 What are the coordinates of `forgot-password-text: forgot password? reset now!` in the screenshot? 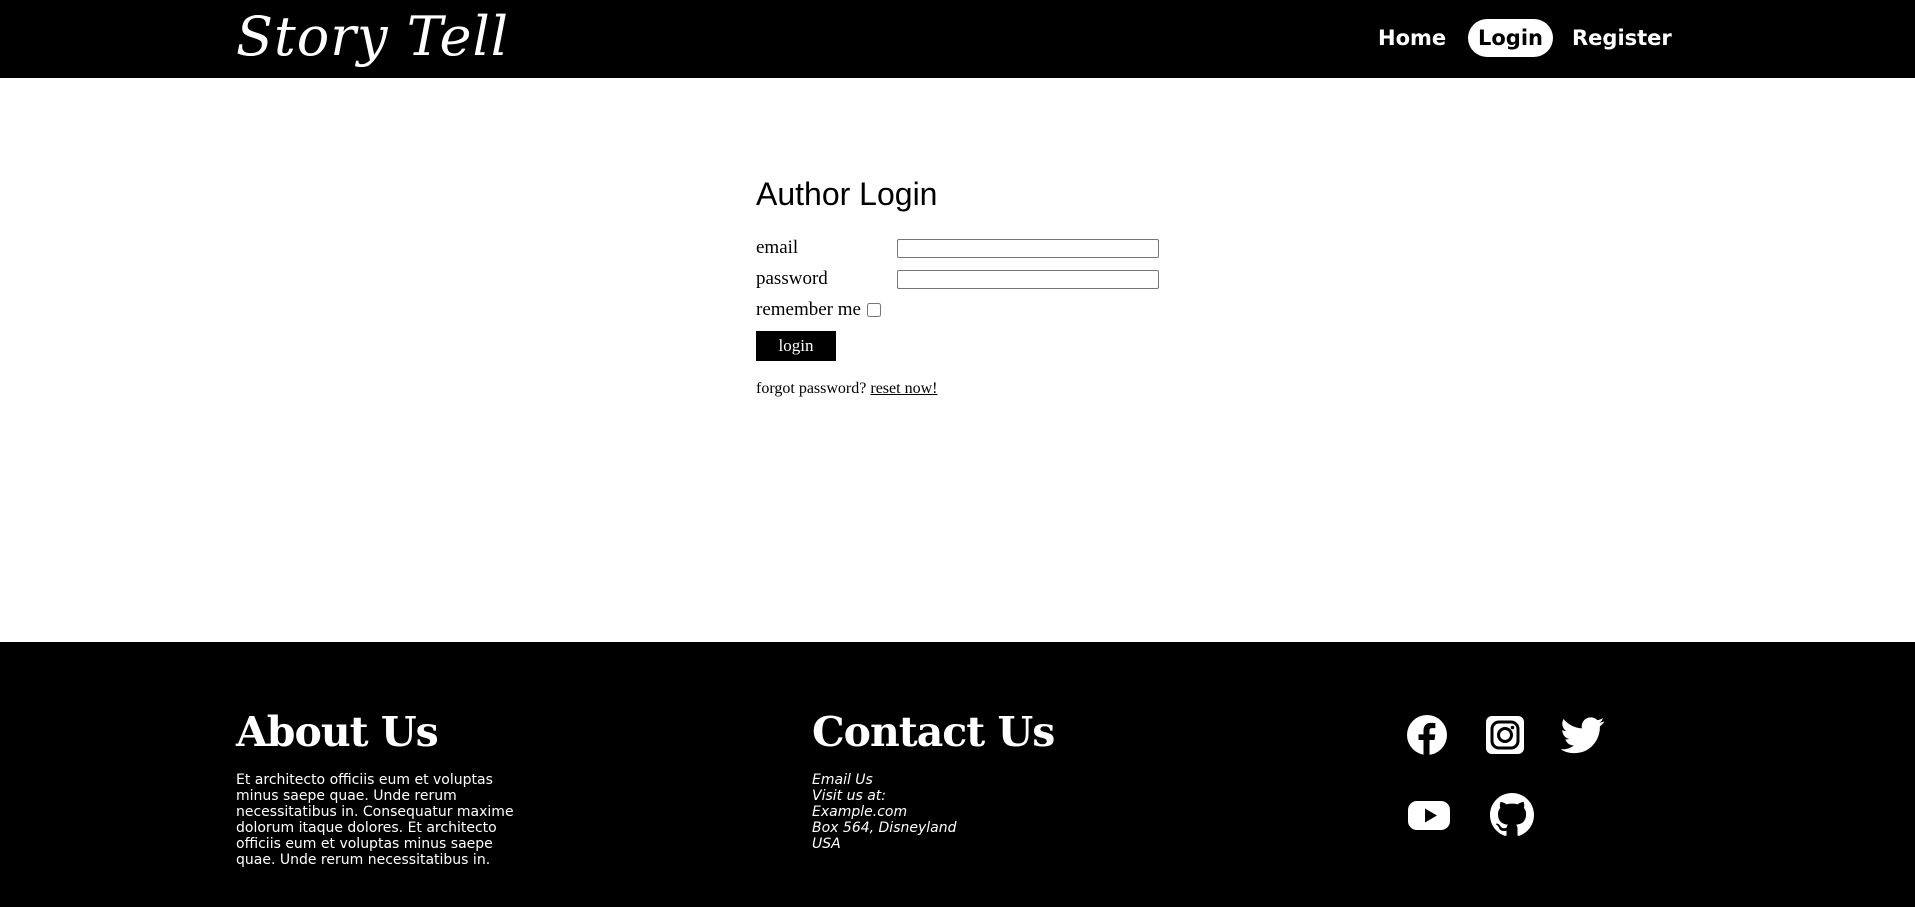 It's located at (846, 389).